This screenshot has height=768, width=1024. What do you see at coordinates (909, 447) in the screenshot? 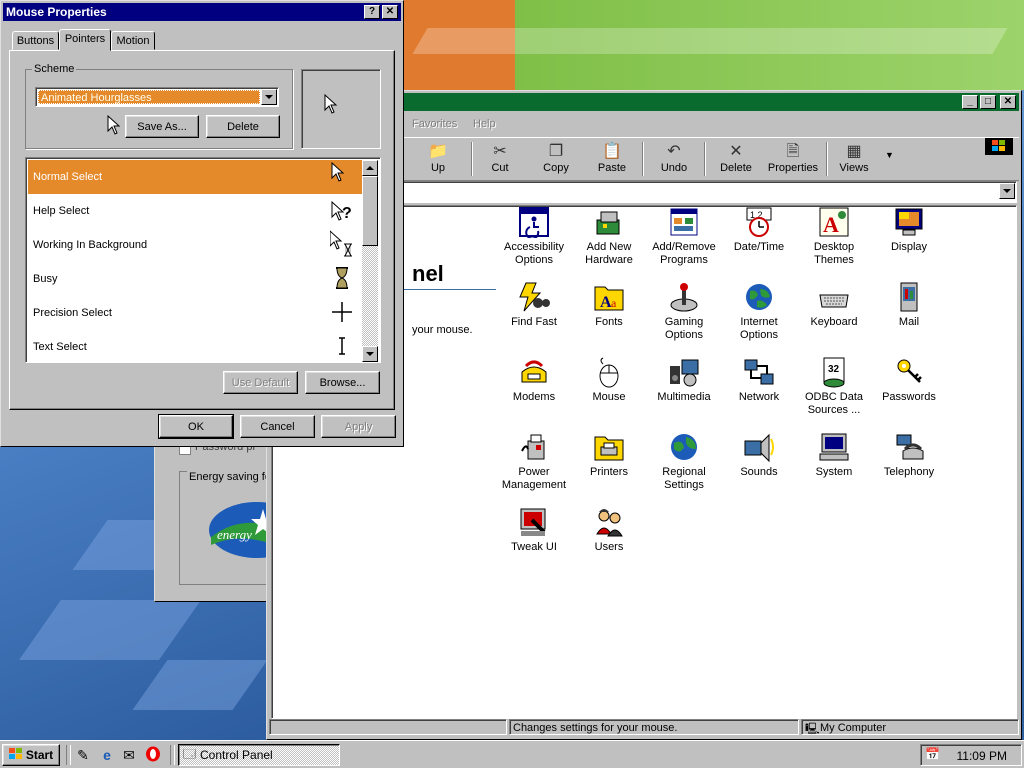
I see `telephone-icon` at bounding box center [909, 447].